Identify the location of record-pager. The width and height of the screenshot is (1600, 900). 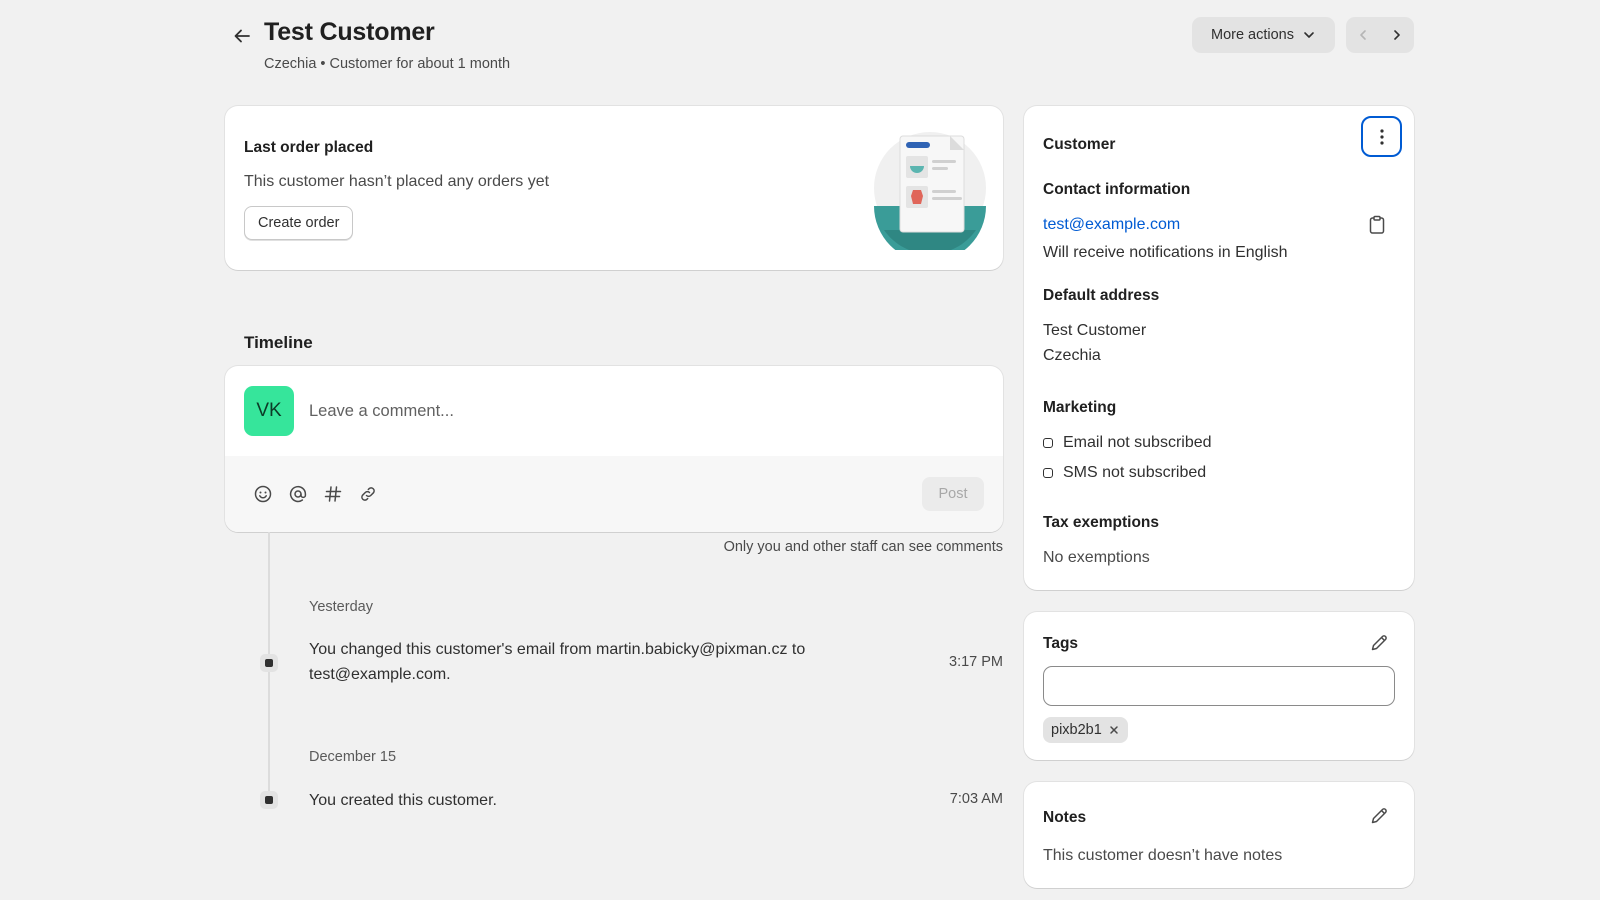
(1380, 35).